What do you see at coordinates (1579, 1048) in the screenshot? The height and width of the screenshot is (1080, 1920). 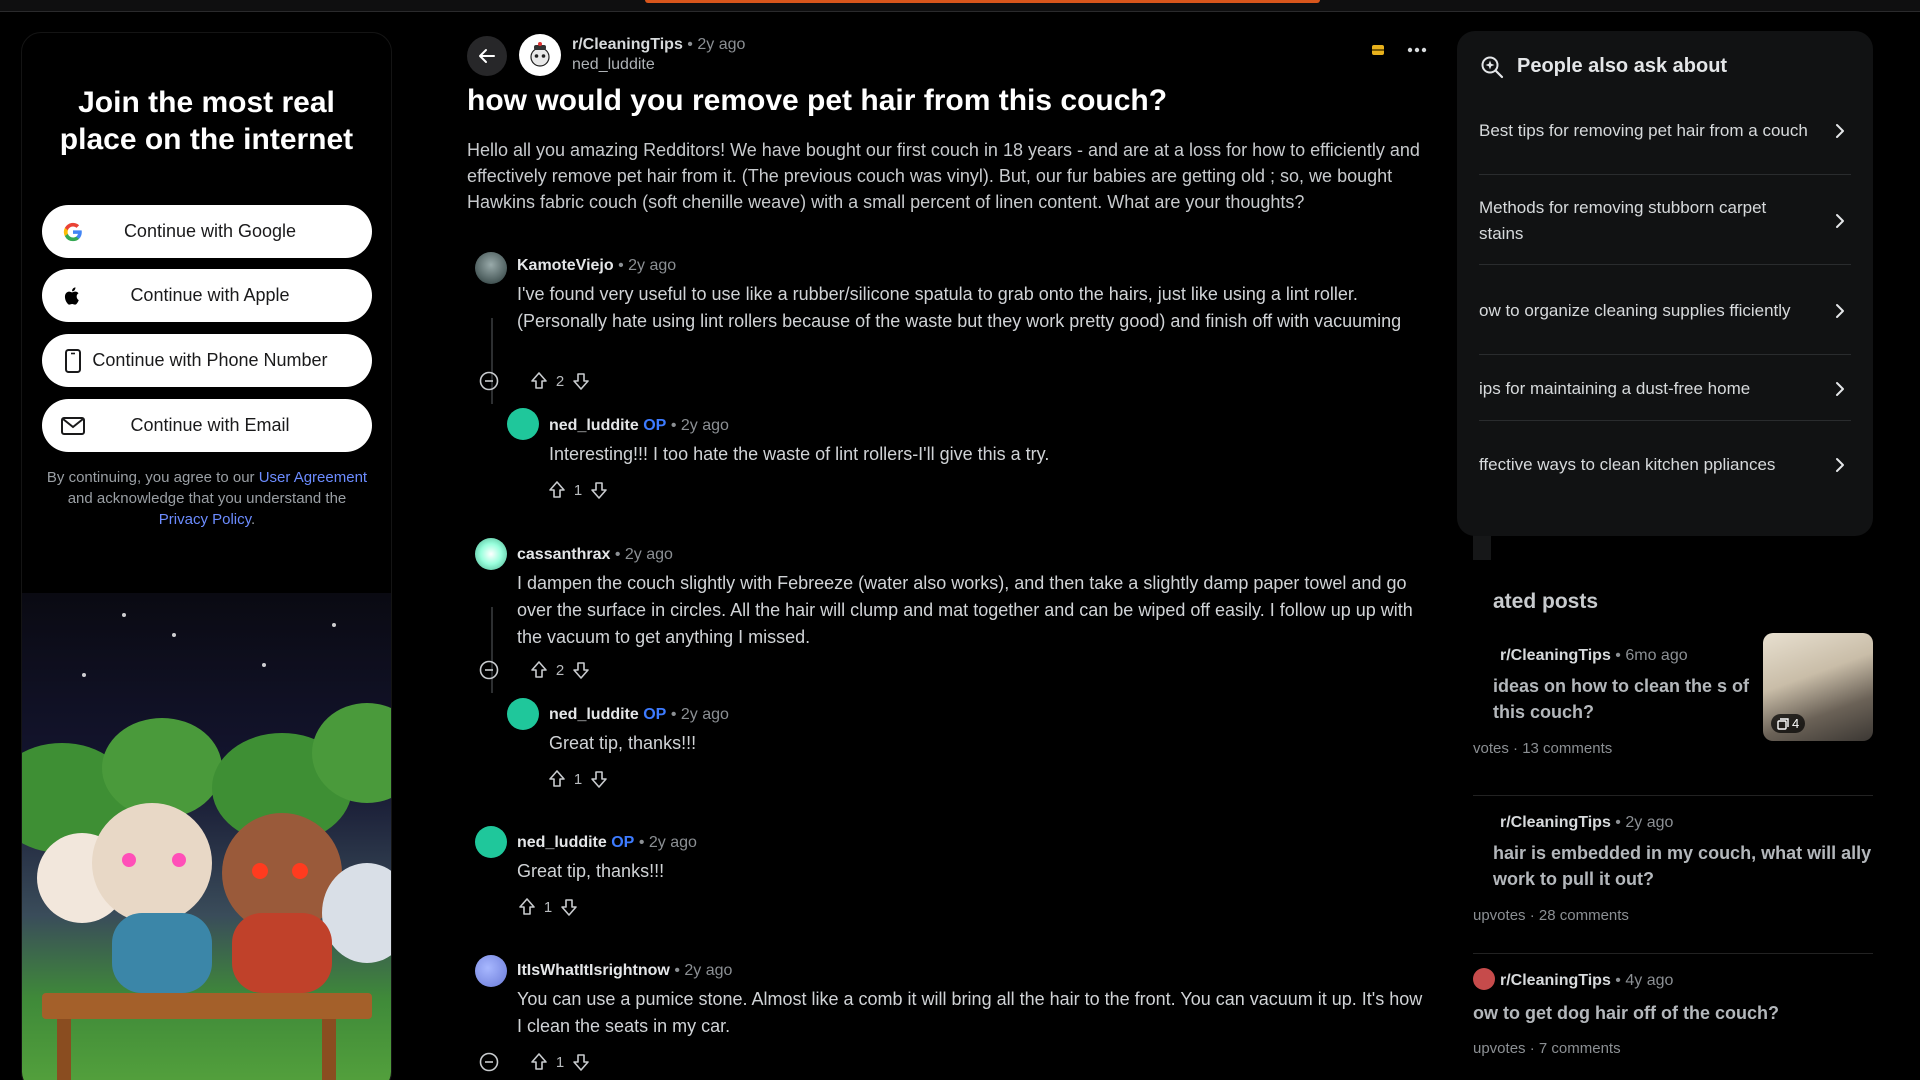 I see `related-comments: 7 comments` at bounding box center [1579, 1048].